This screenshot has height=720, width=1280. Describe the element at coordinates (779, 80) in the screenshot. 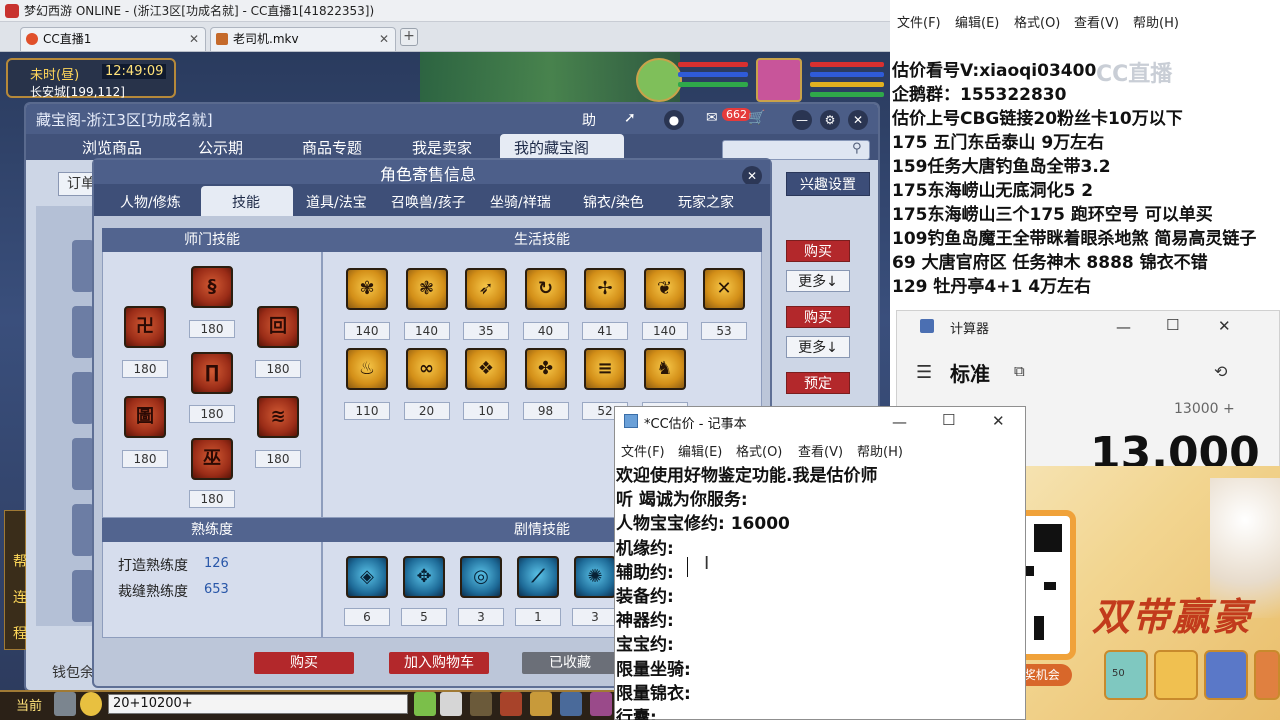

I see `player-portrait` at that location.